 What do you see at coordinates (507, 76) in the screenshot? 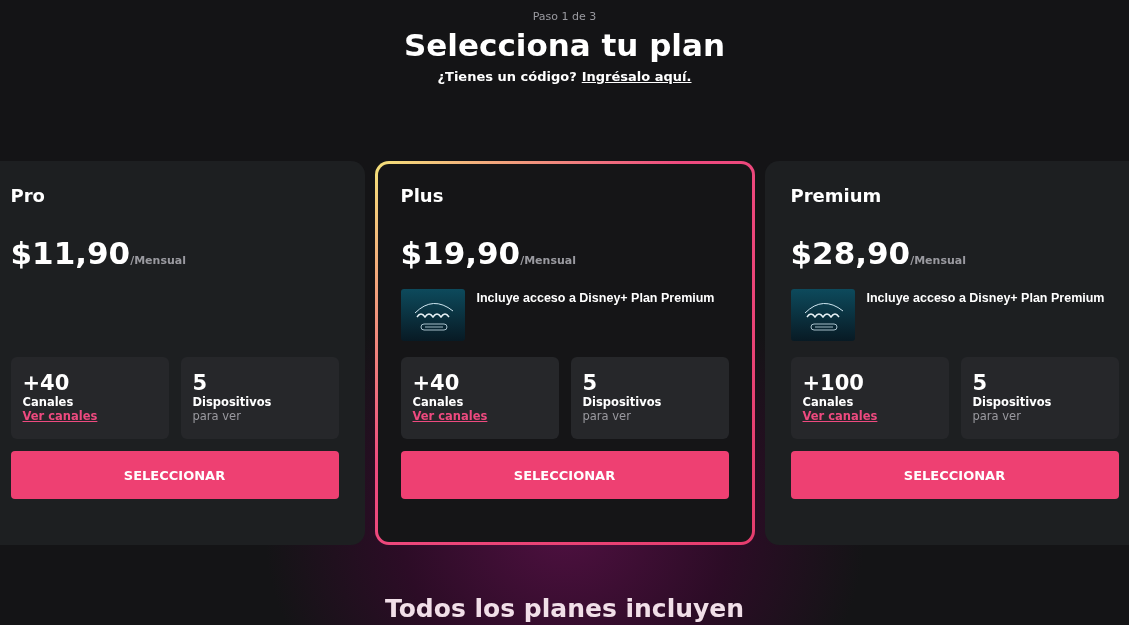
I see `code-prompt: ¿Tienes un código?` at bounding box center [507, 76].